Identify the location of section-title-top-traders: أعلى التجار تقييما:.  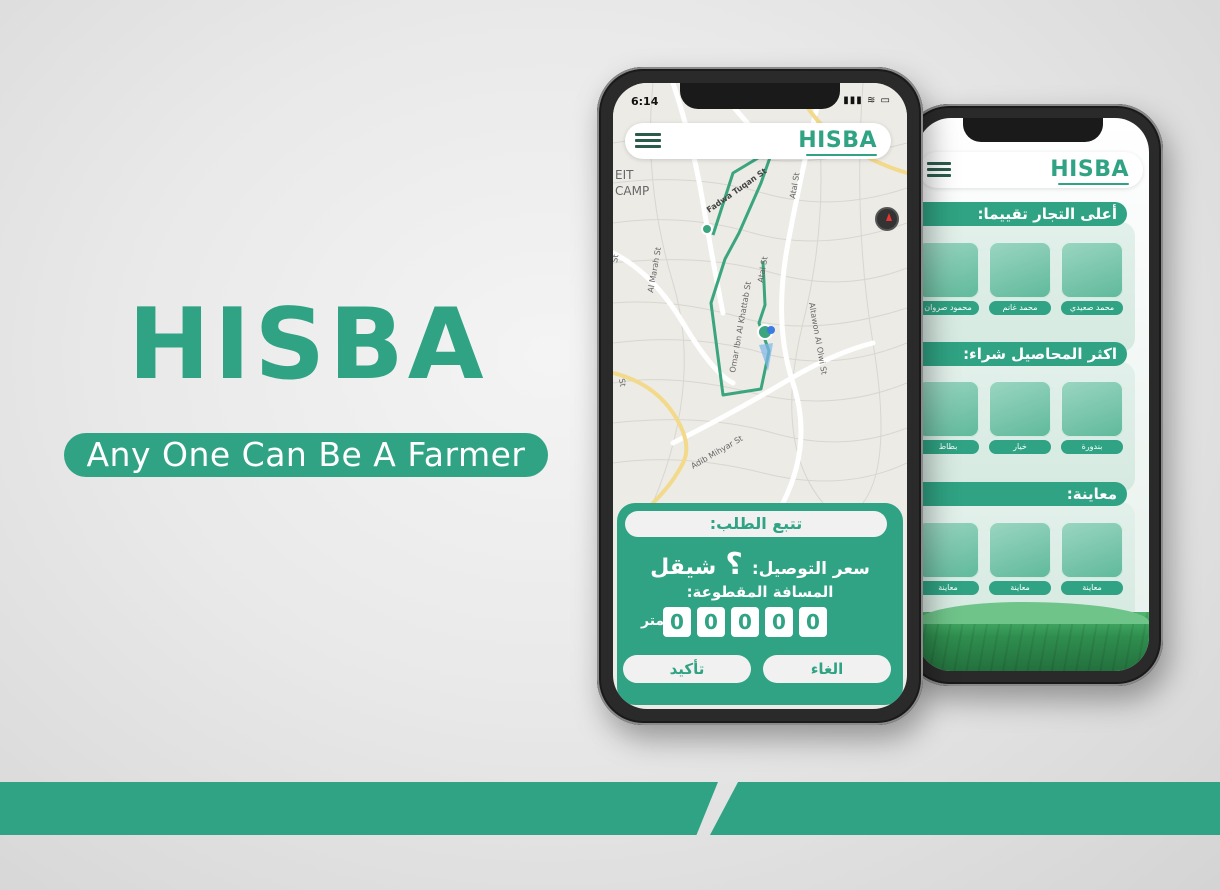
(1022, 214).